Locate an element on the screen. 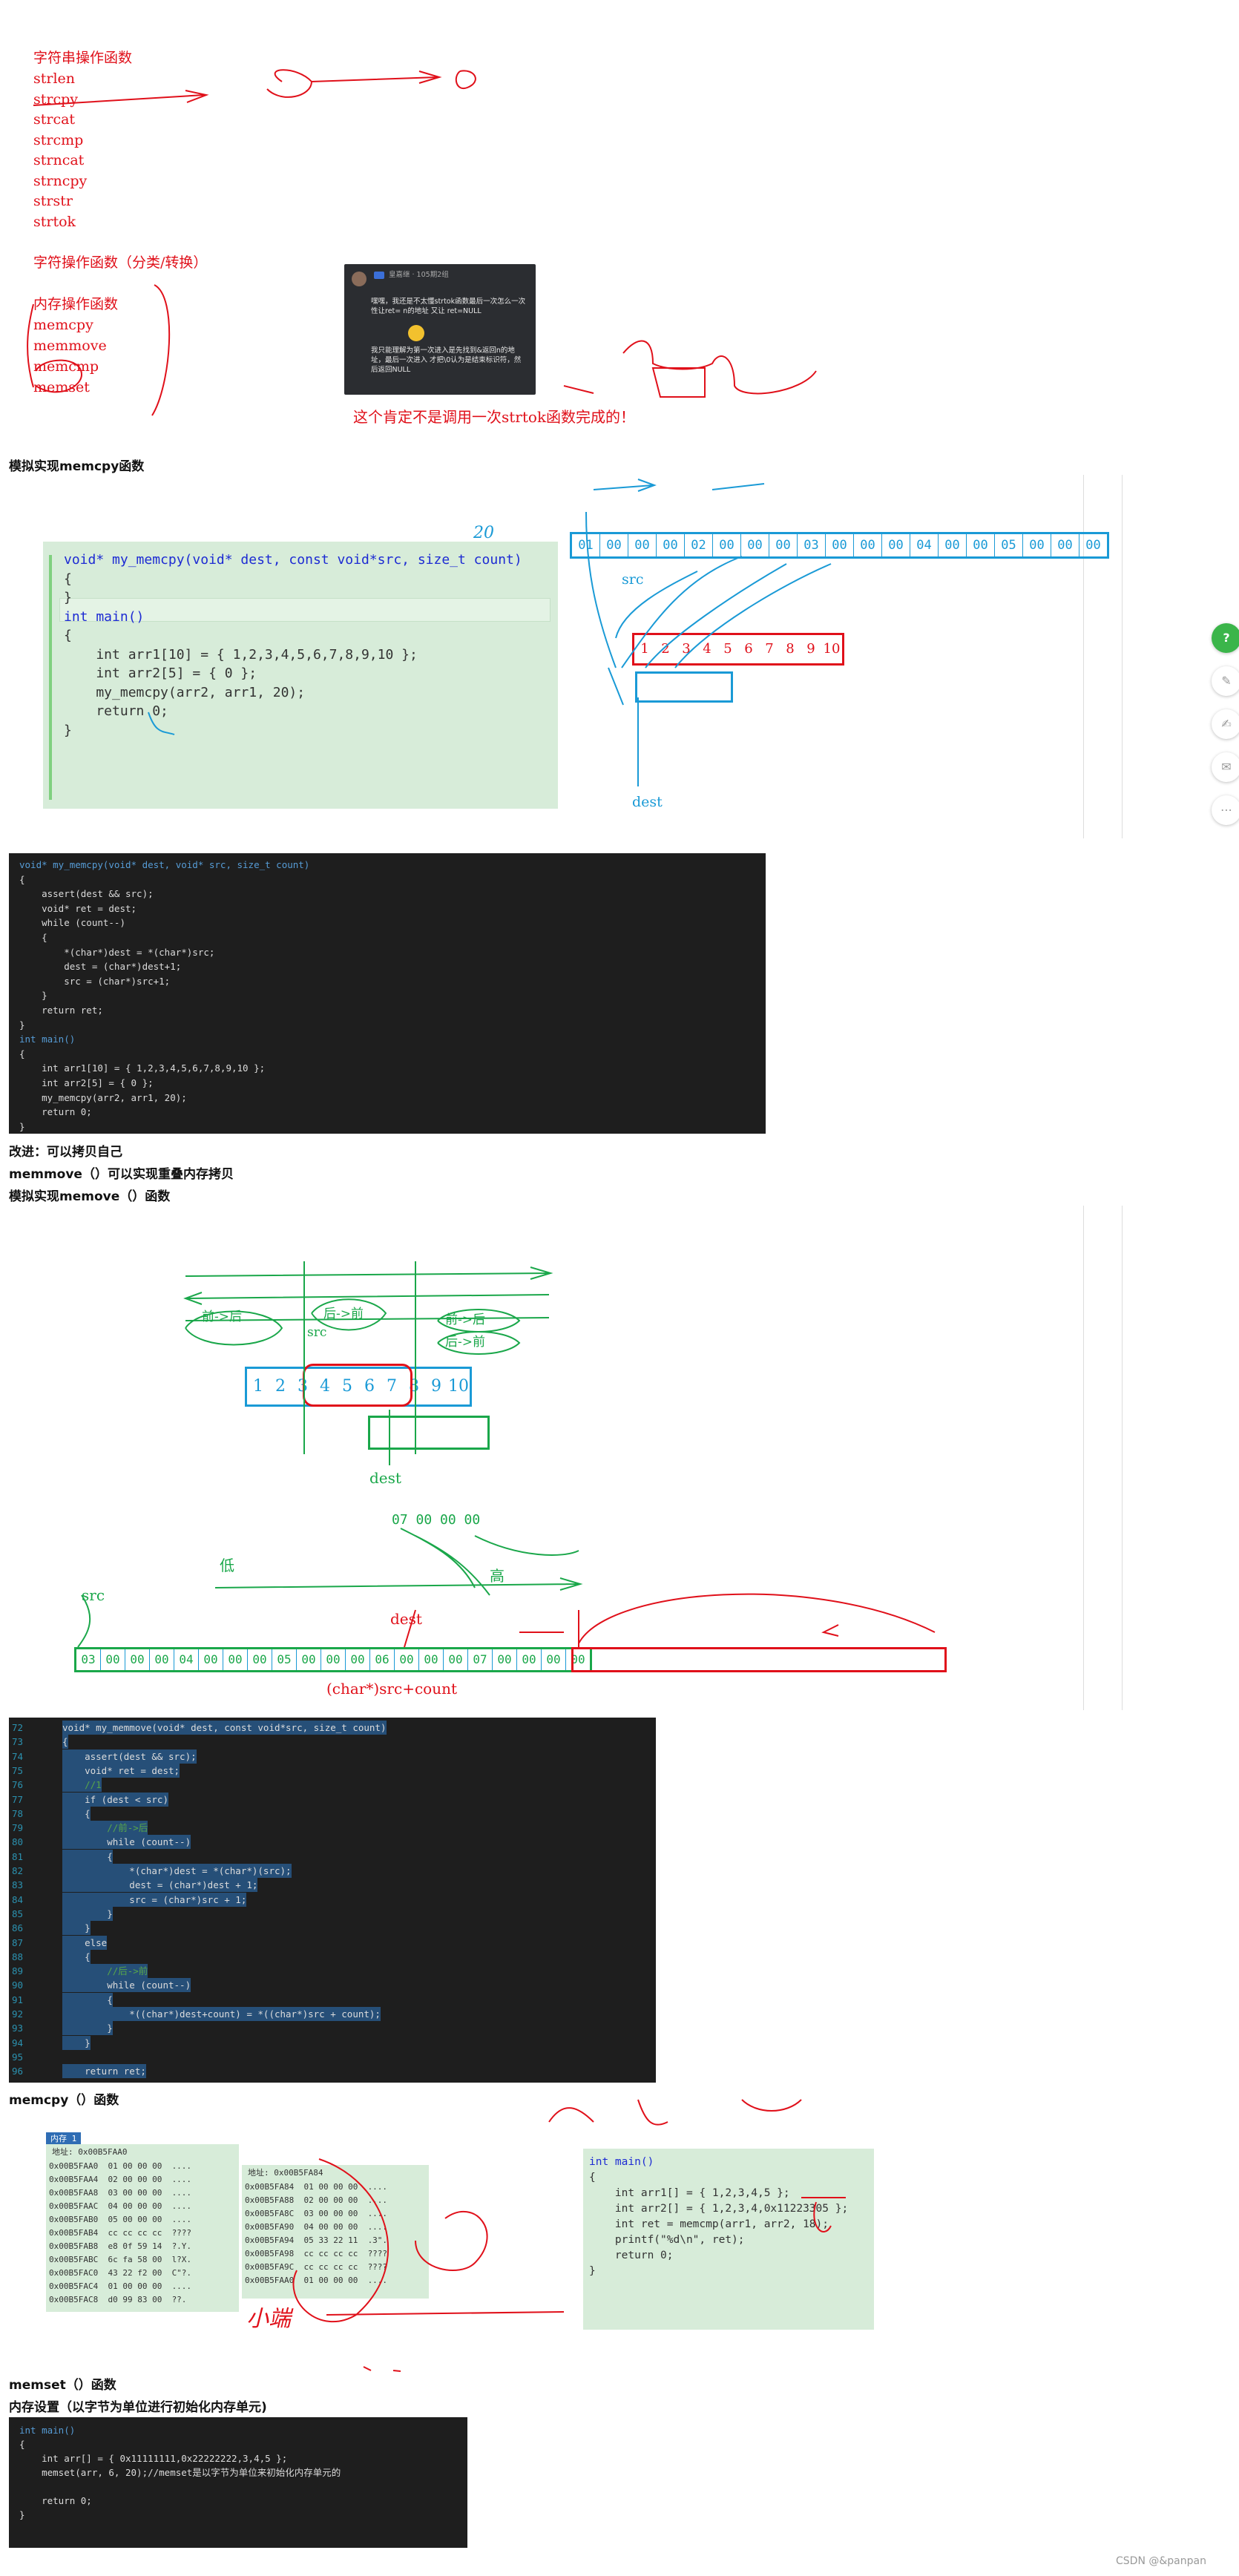 This screenshot has width=1239, height=2576. arrow-strcpy is located at coordinates (121, 98).